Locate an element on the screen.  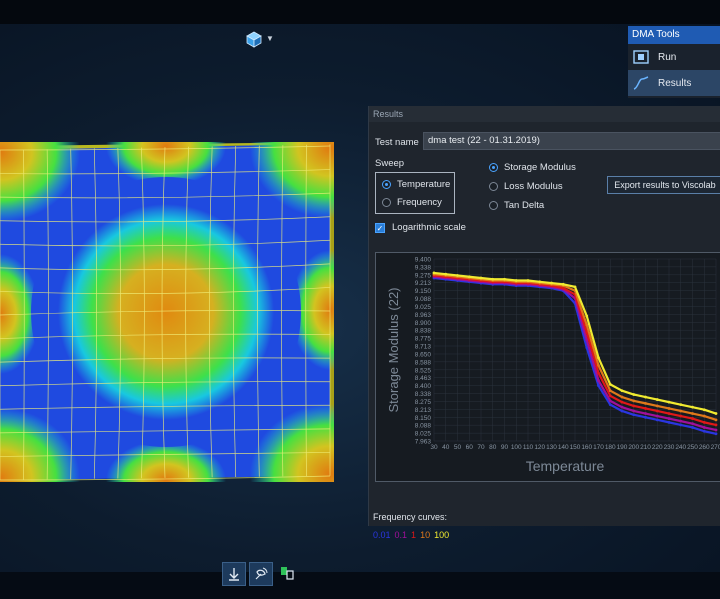
y-tick-label: 8.650 is located at coordinates (423, 354).